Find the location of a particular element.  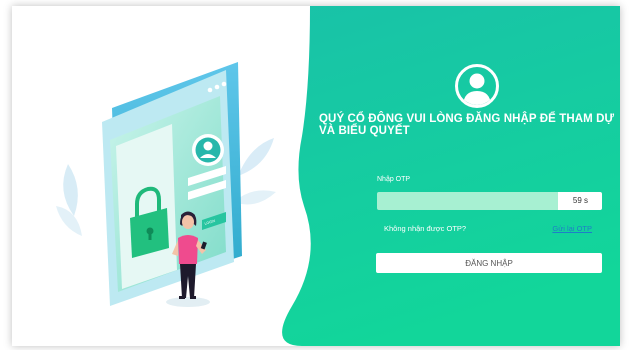

otp-countdown: 59 s is located at coordinates (580, 201).